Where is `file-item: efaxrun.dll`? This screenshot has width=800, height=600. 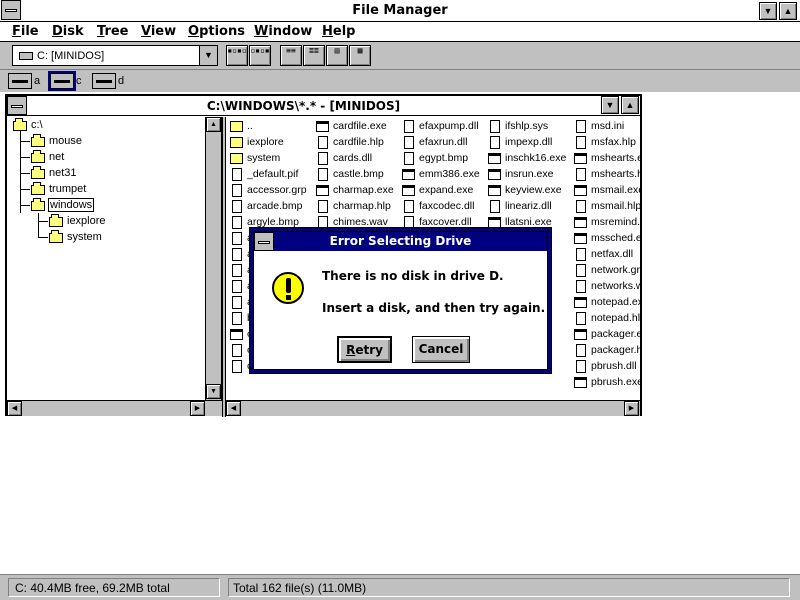
file-item: efaxrun.dll is located at coordinates (444, 143).